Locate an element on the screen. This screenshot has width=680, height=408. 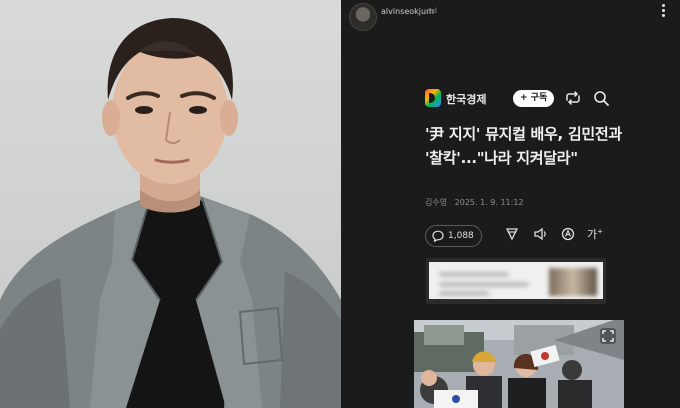
publisher-bar: 한국경제 + 구독 is located at coordinates (519, 92).